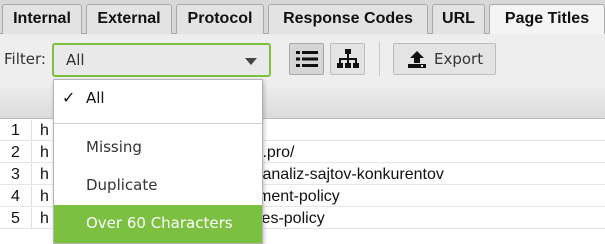 The image size is (605, 244). I want to click on check-icon: ✓, so click(69, 97).